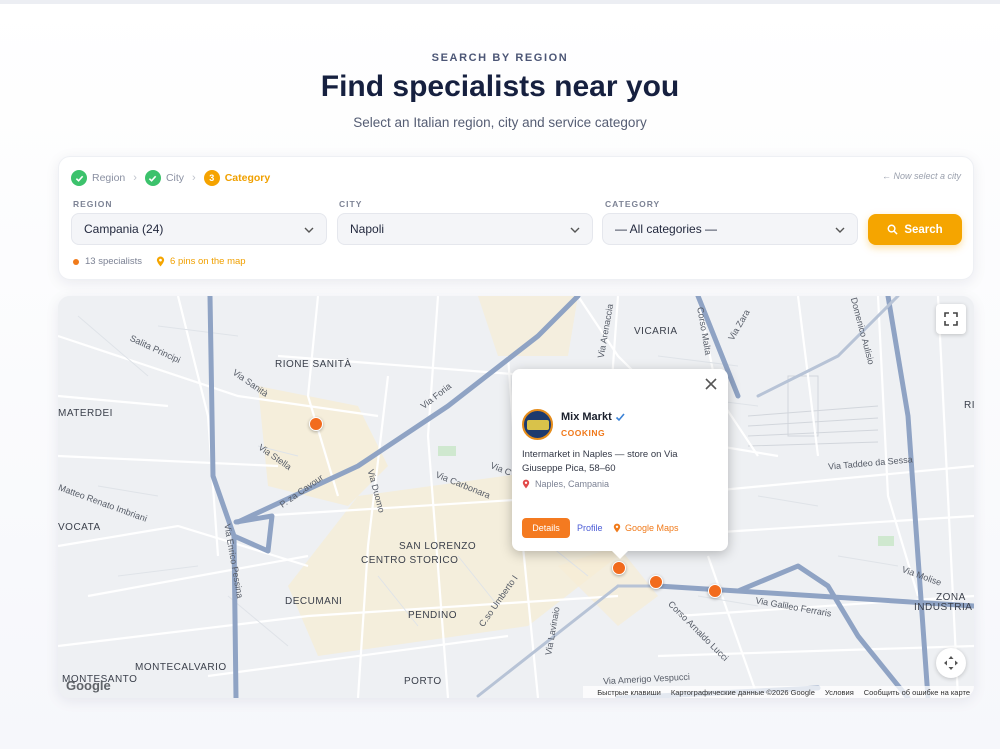  What do you see at coordinates (465, 229) in the screenshot?
I see `city-select: Napoli` at bounding box center [465, 229].